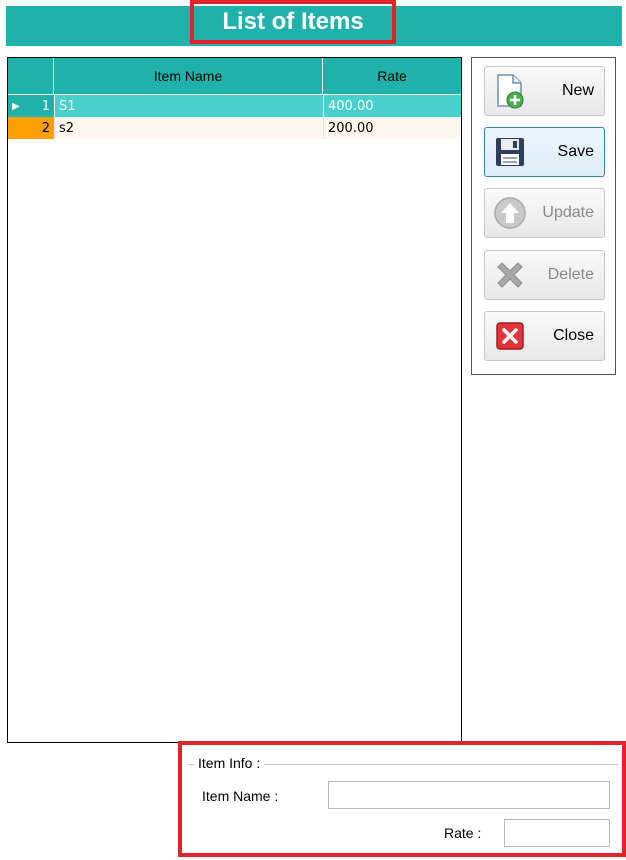  What do you see at coordinates (557, 833) in the screenshot?
I see `rate-input` at bounding box center [557, 833].